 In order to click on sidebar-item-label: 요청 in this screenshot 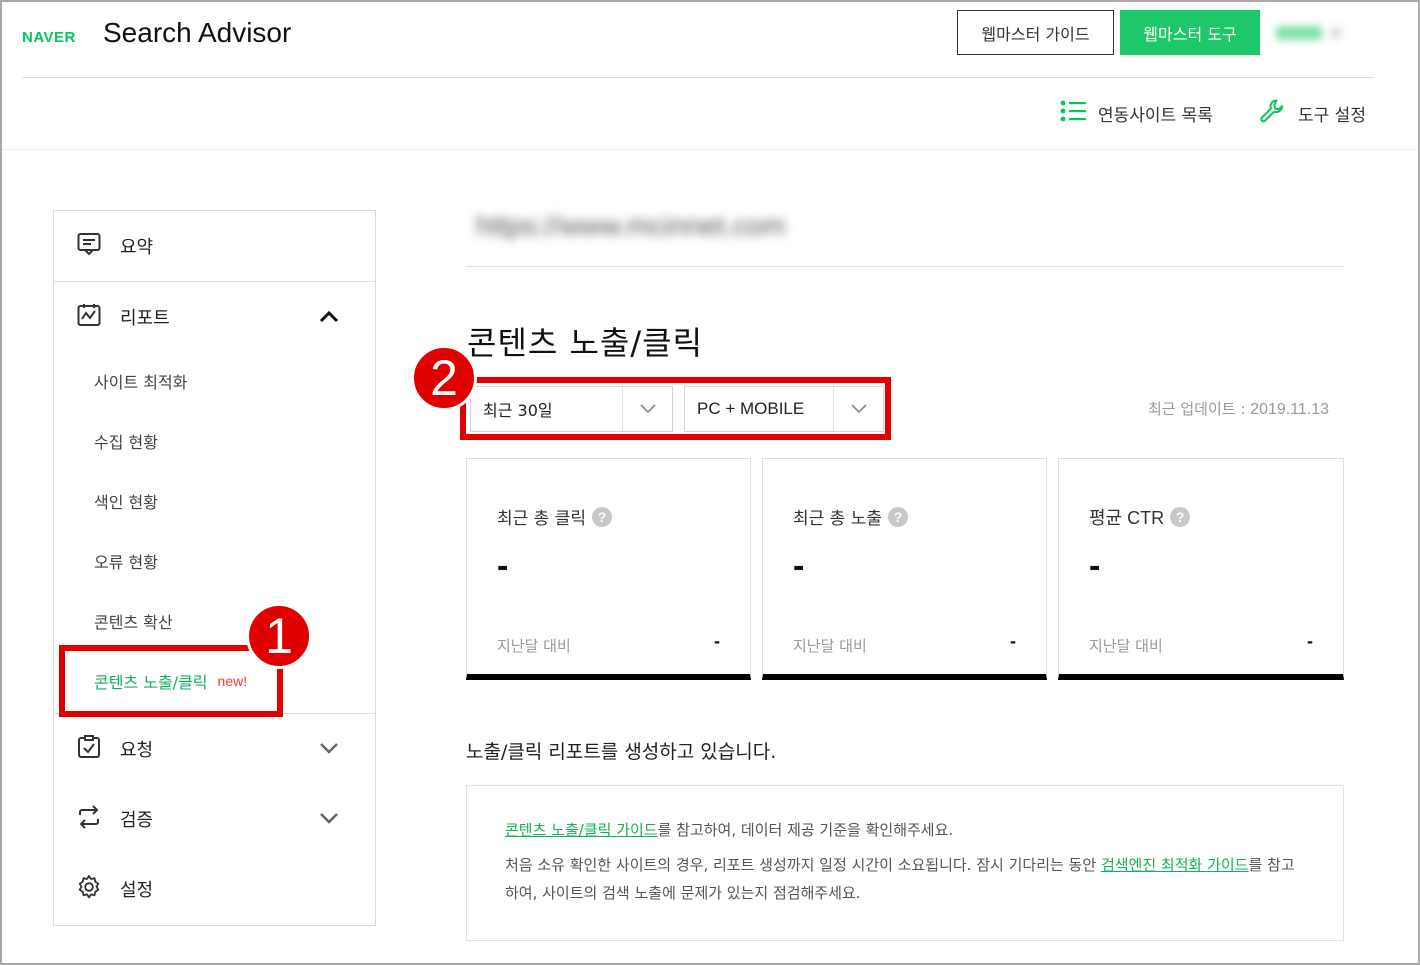, I will do `click(137, 750)`.